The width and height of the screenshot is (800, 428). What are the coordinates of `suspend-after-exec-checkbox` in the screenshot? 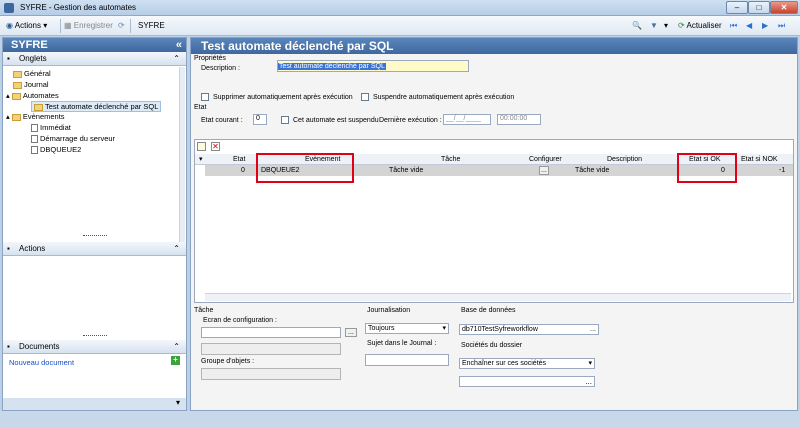 It's located at (365, 97).